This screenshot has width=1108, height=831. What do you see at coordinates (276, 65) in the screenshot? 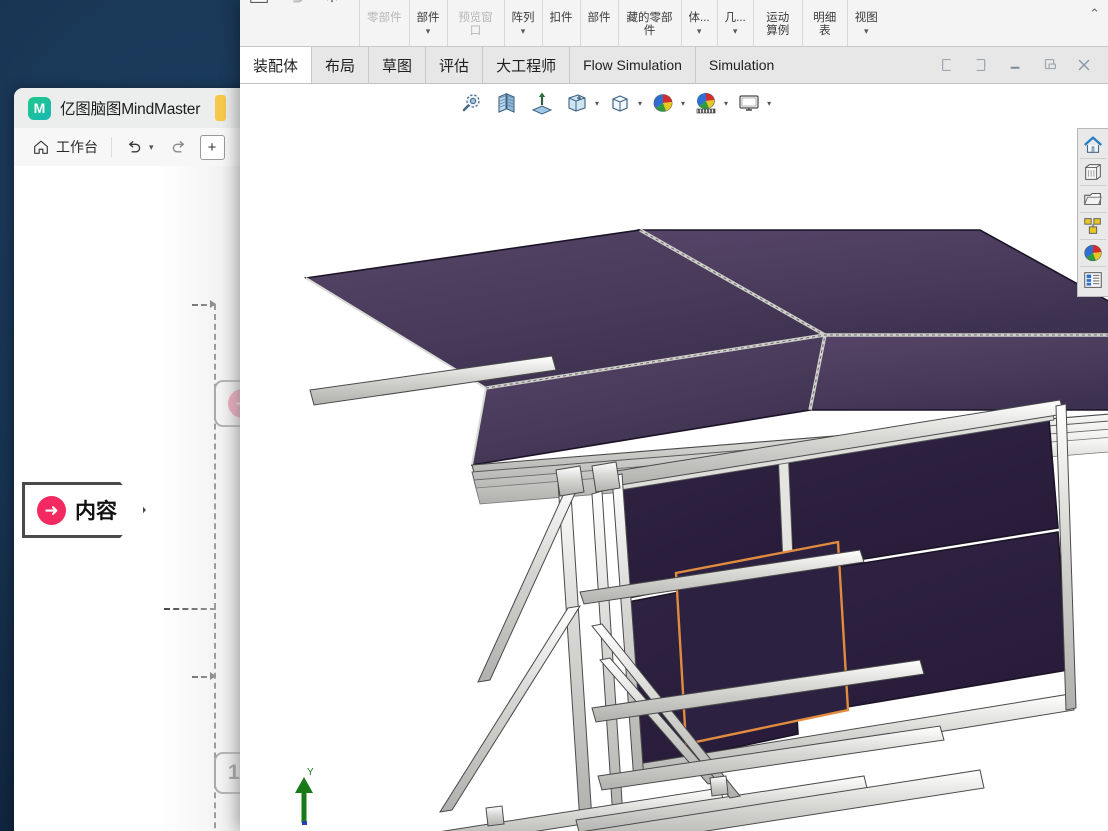
I see `tab-assembly: 装配体` at bounding box center [276, 65].